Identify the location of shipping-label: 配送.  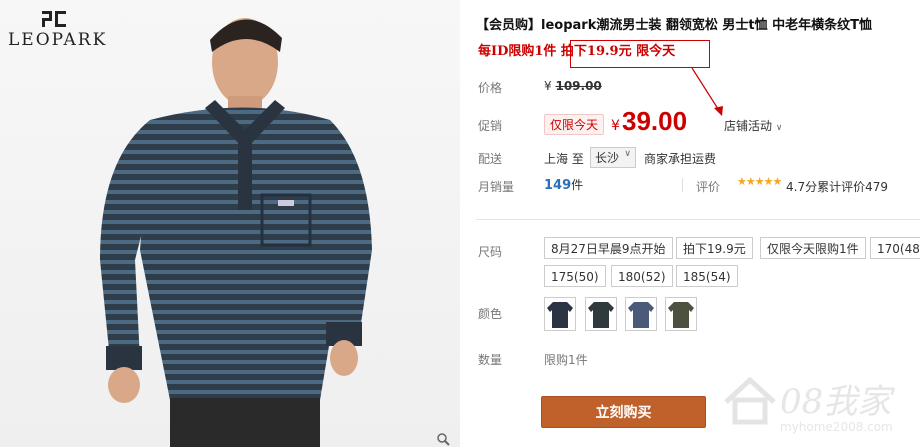
(490, 159).